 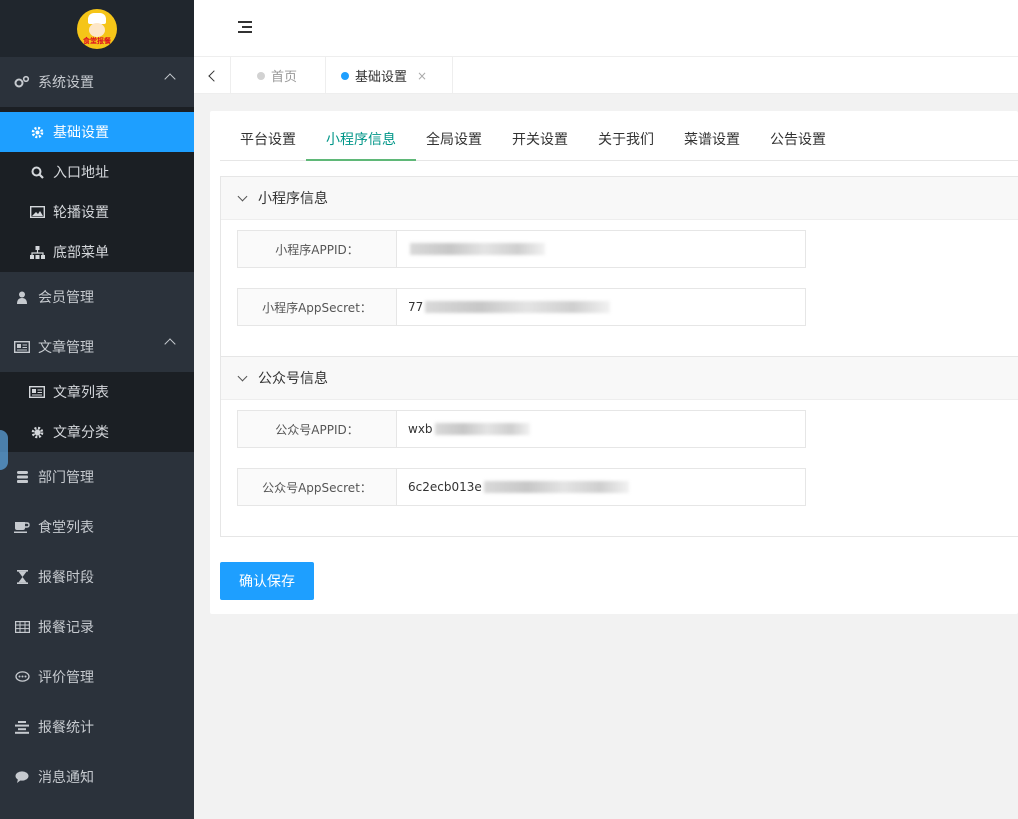 I want to click on gears-icon, so click(x=22, y=82).